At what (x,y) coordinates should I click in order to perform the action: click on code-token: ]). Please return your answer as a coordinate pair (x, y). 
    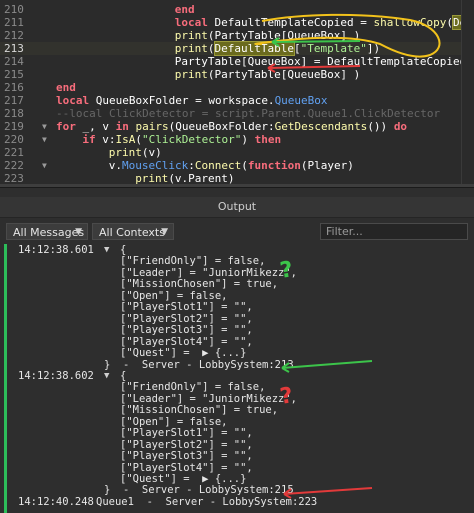
    Looking at the image, I should click on (373, 48).